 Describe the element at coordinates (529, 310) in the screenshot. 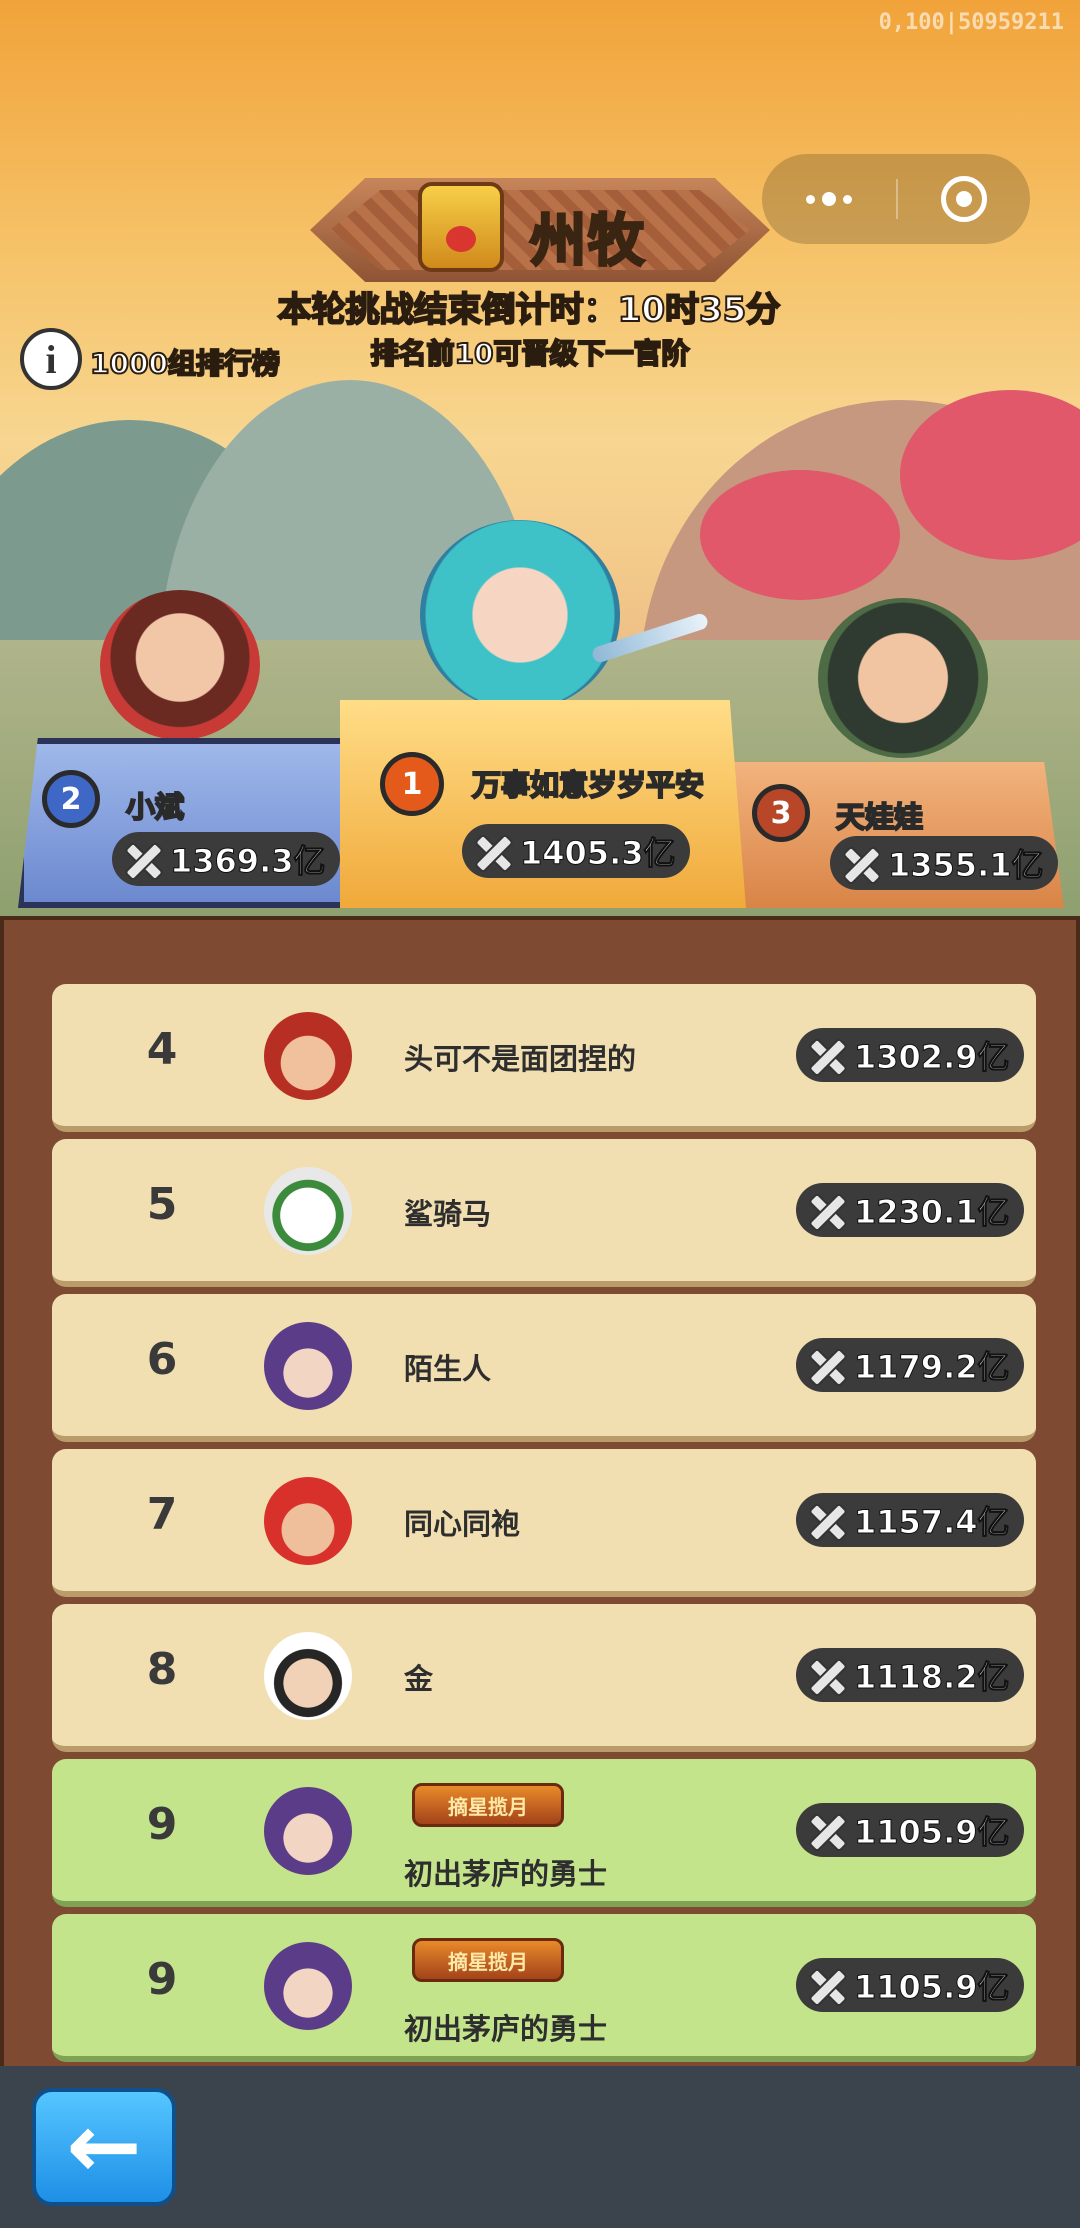

I see `countdown-text: 本轮挑战结束倒计时：10时35分` at that location.